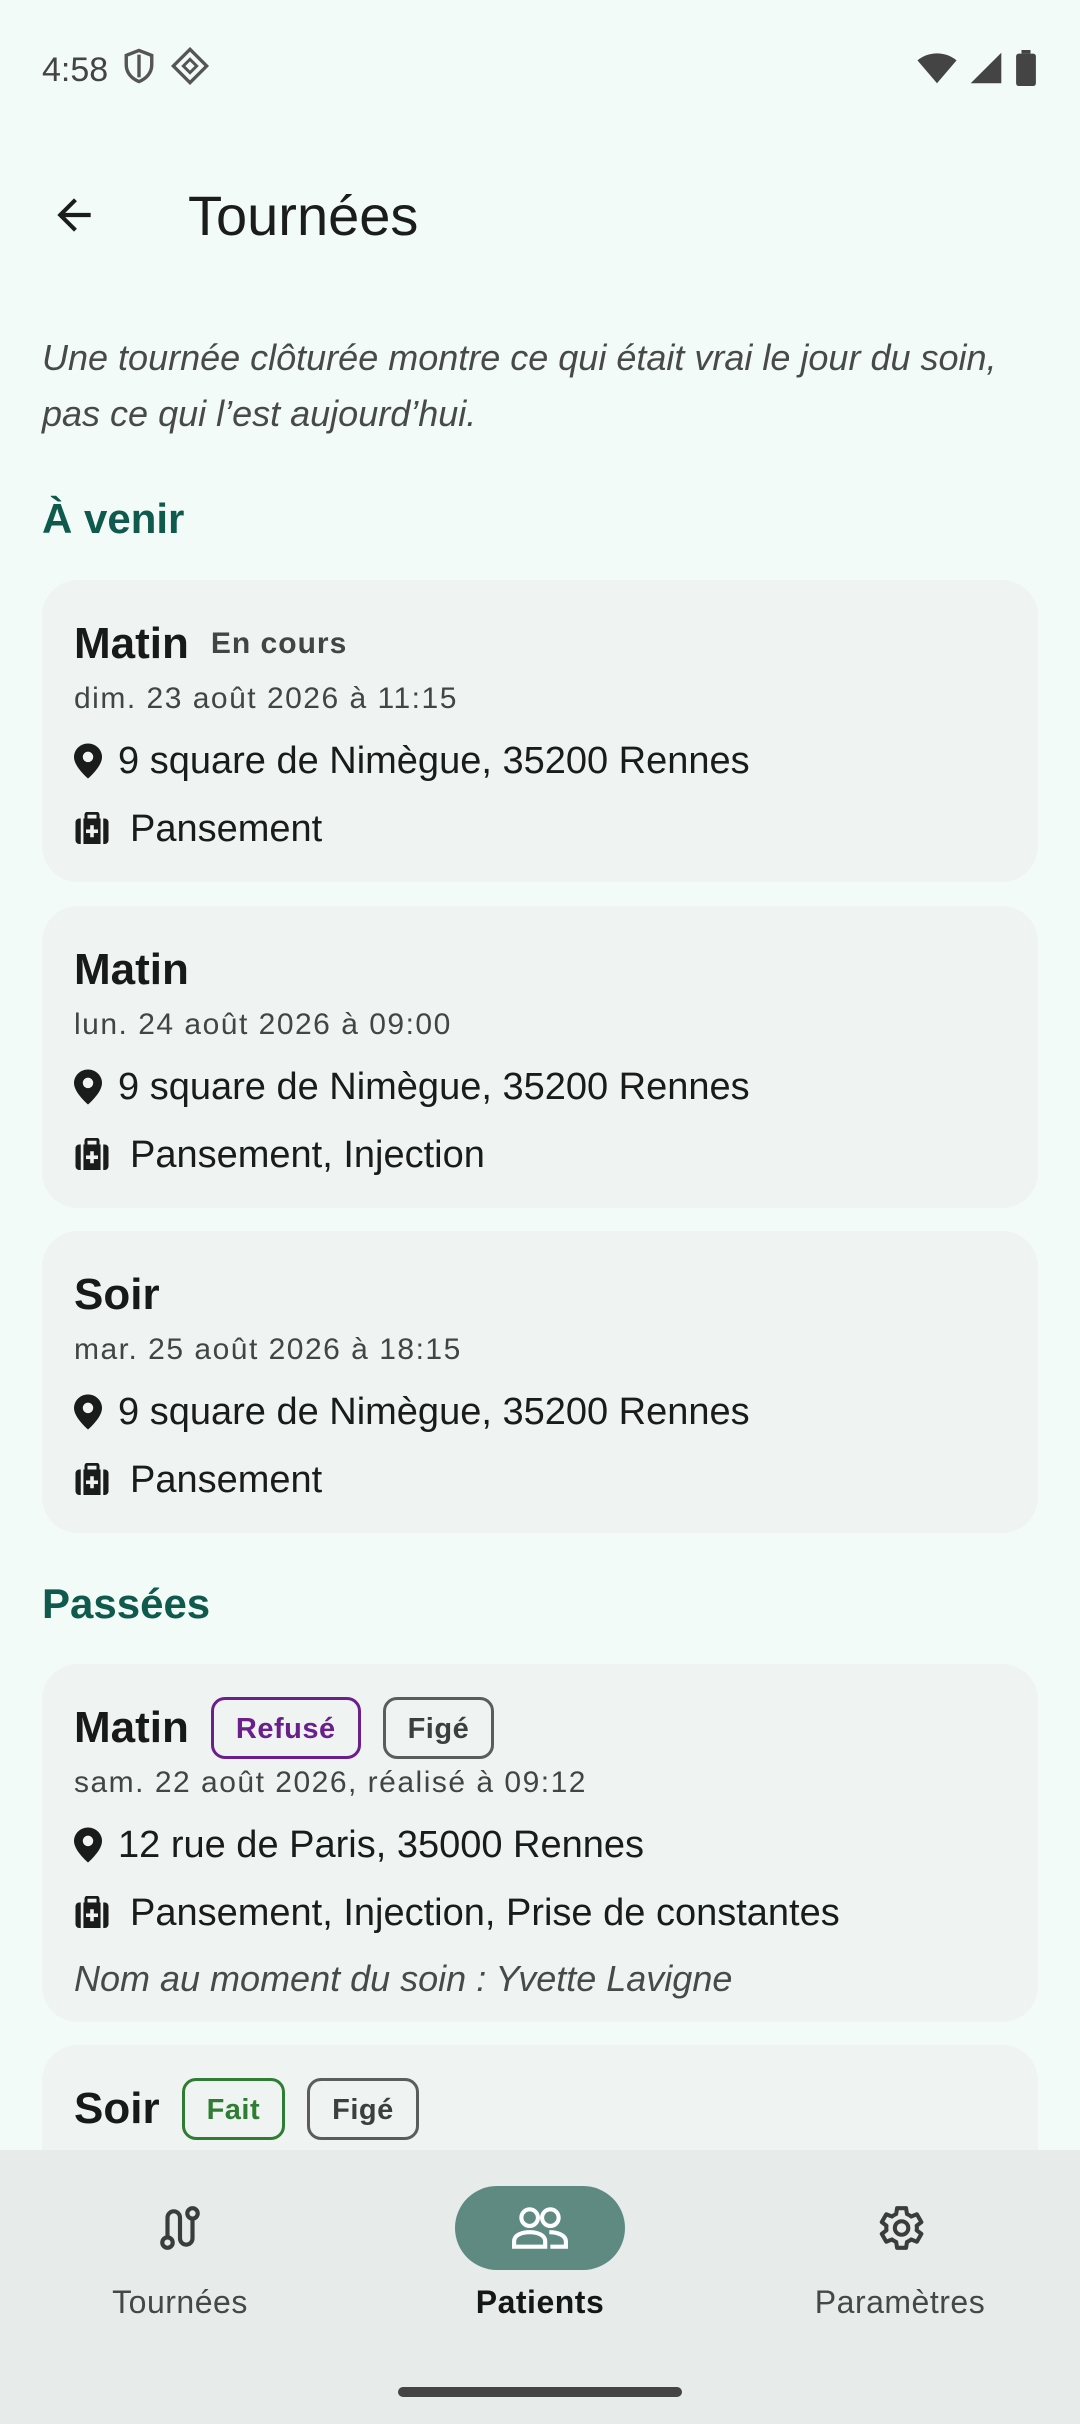 The image size is (1080, 2424). I want to click on tour-status: En cours, so click(279, 643).